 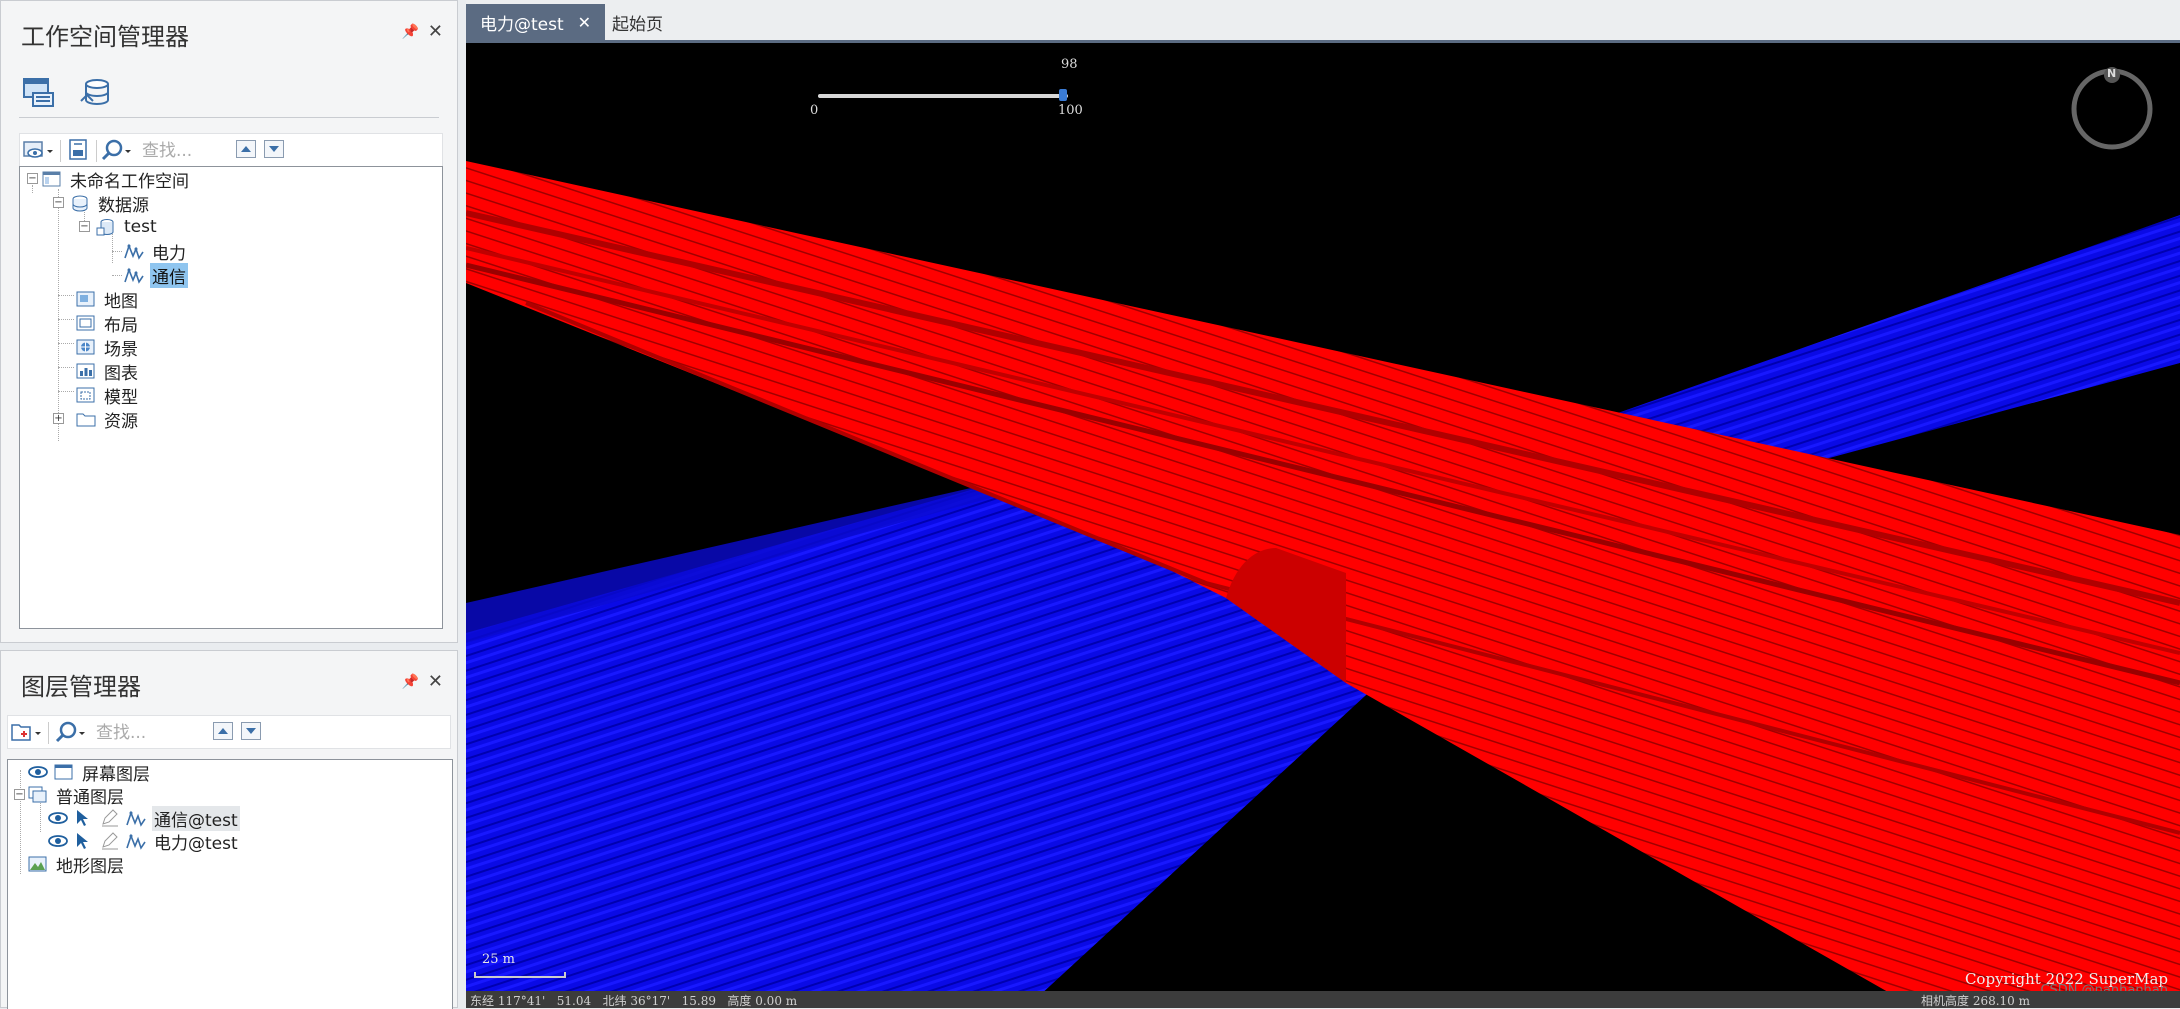 What do you see at coordinates (86, 323) in the screenshot?
I see `layout-icon` at bounding box center [86, 323].